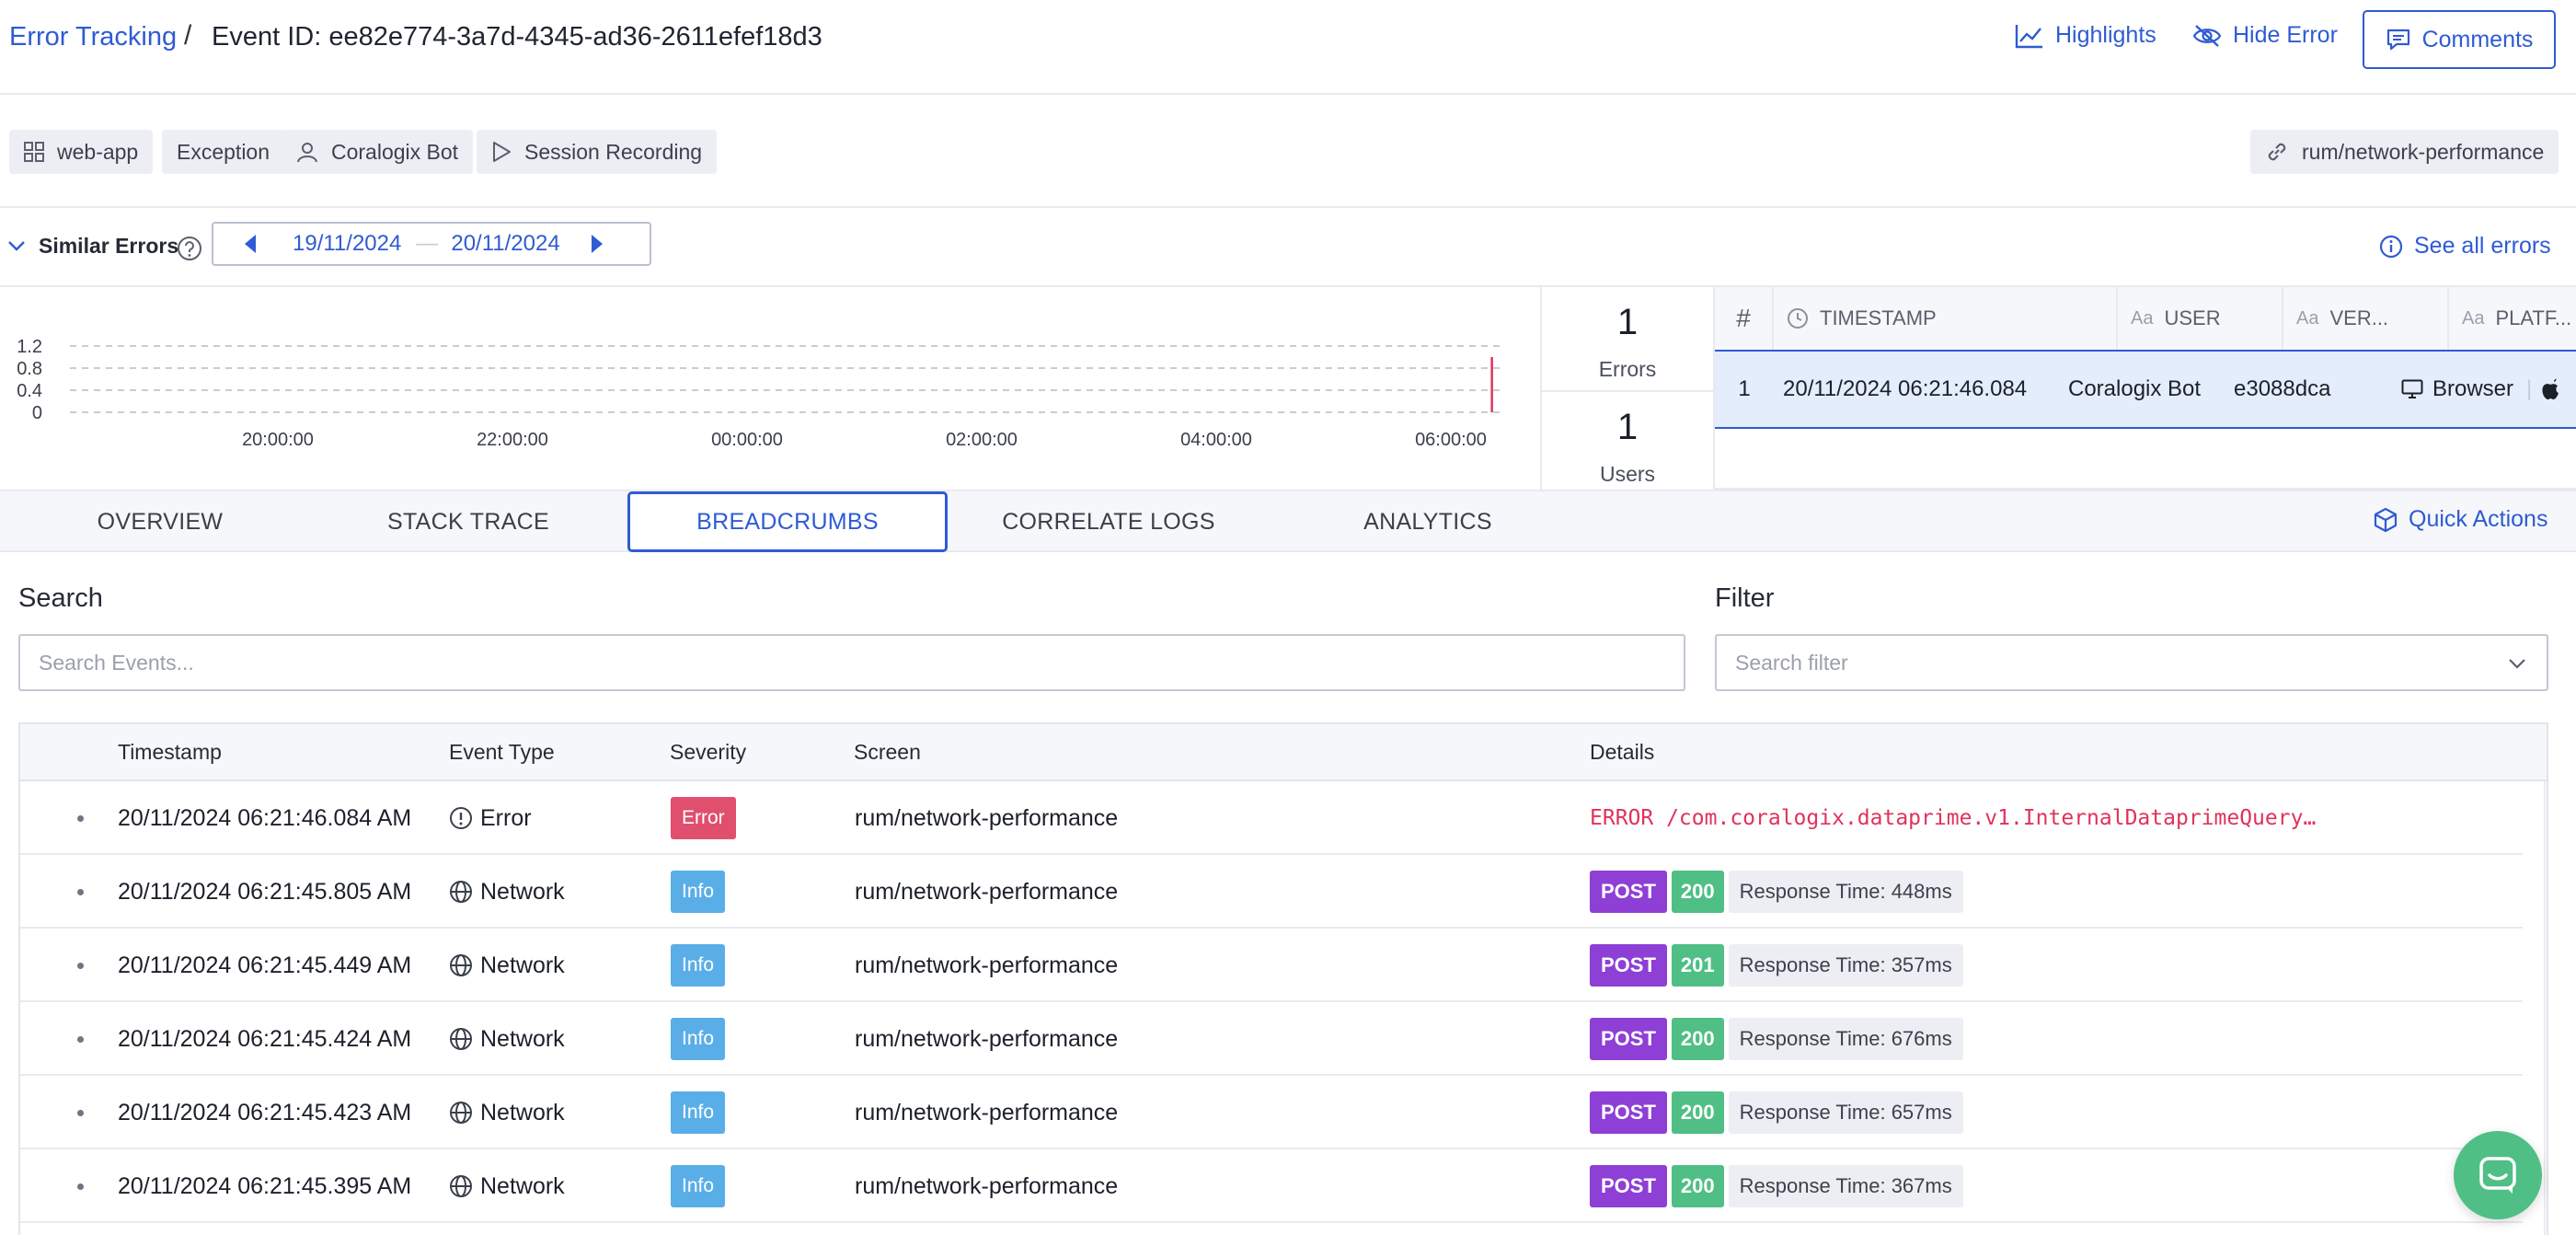 The height and width of the screenshot is (1235, 2576). What do you see at coordinates (887, 751) in the screenshot?
I see `col-header-screen: Screen` at bounding box center [887, 751].